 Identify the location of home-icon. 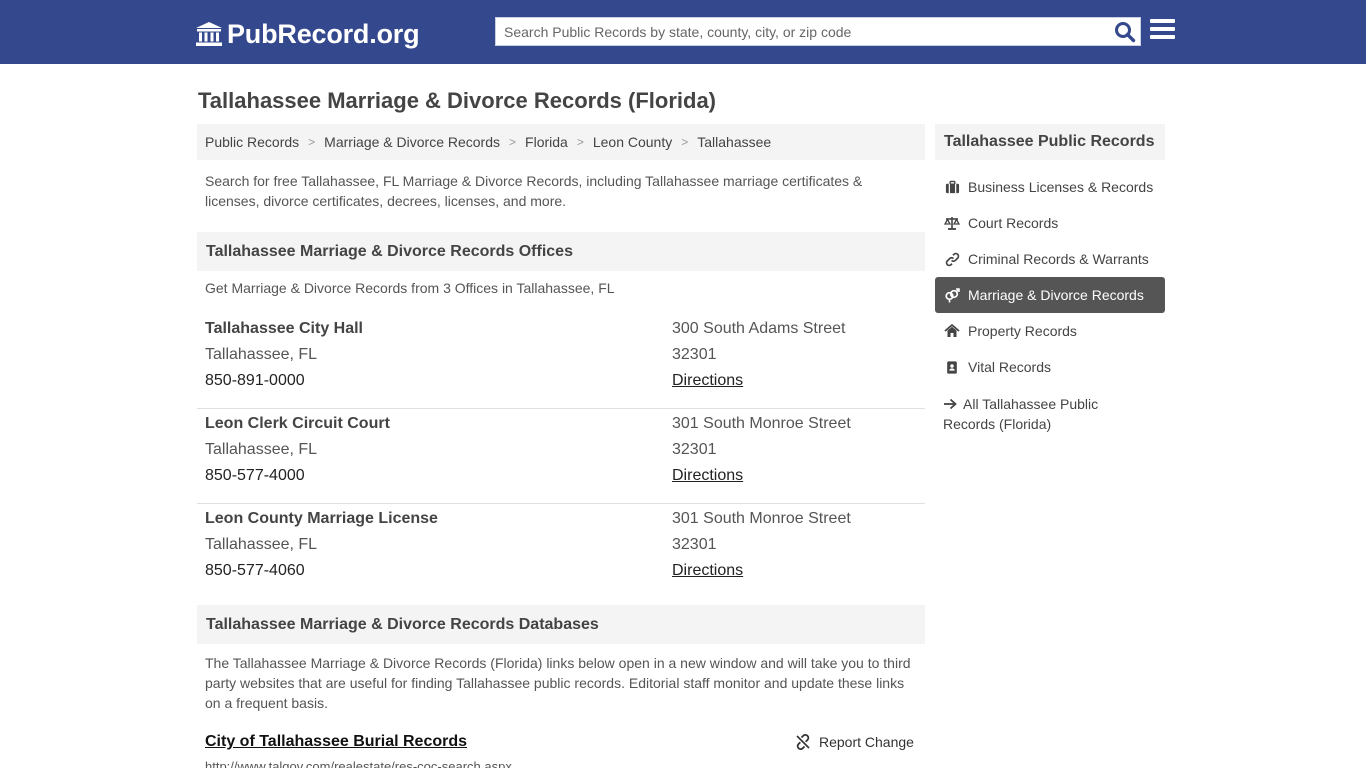
(952, 331).